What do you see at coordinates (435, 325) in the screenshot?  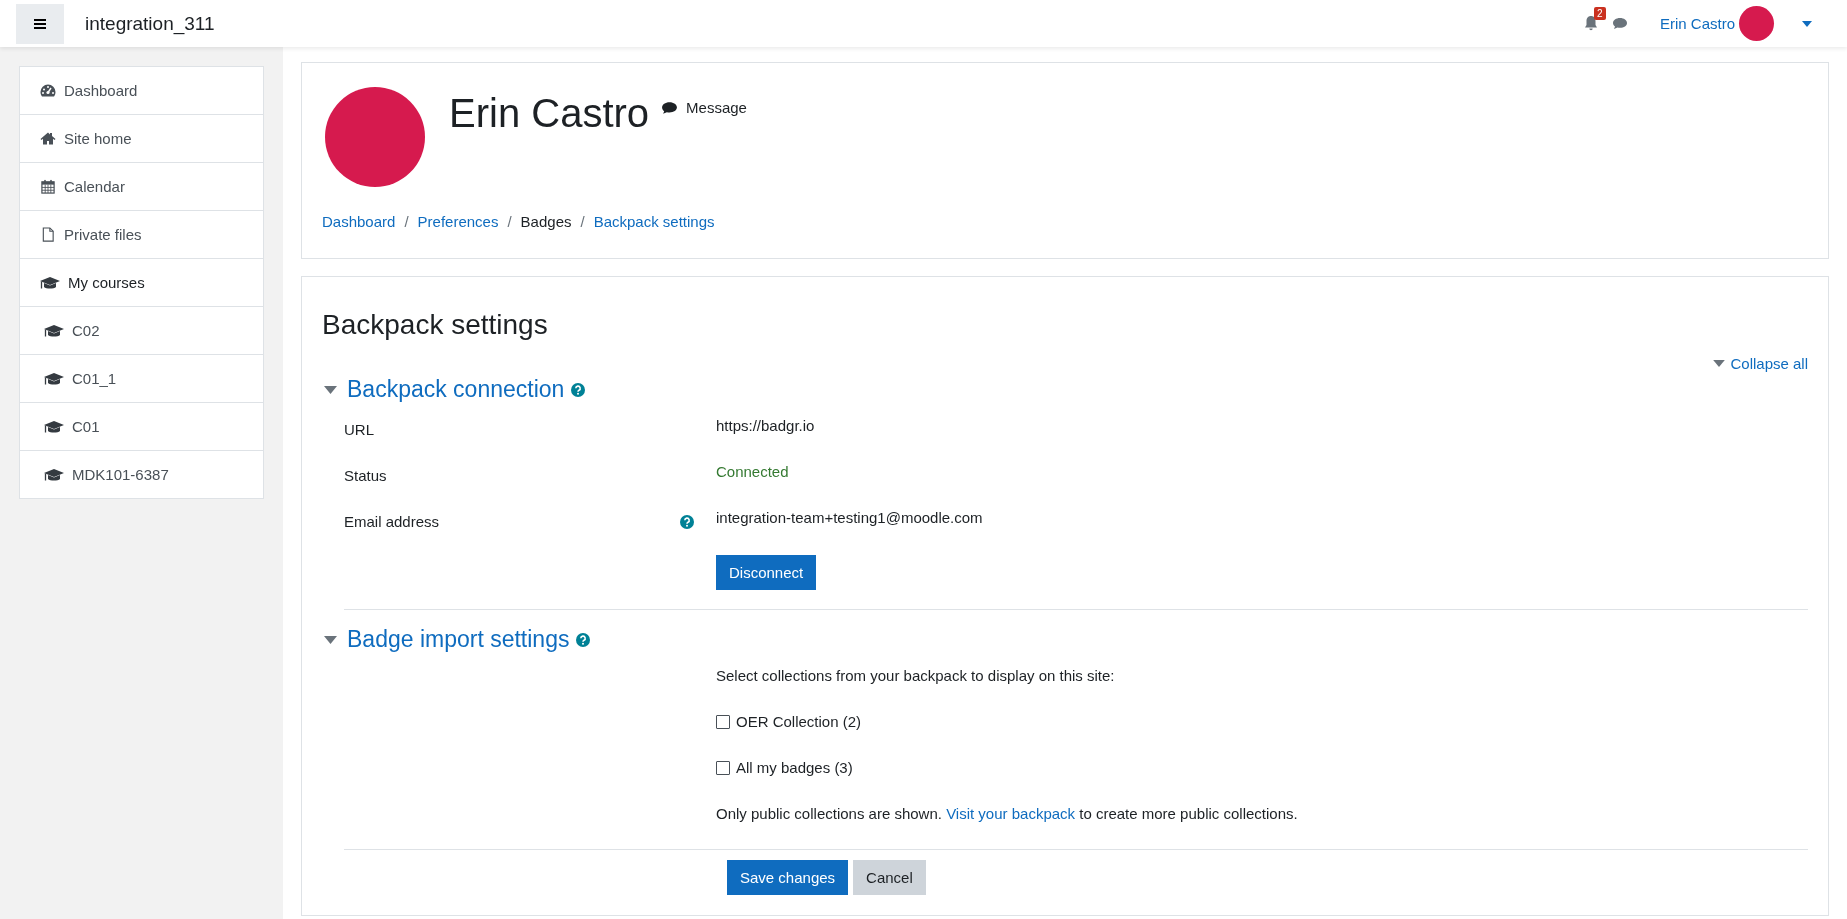 I see `page-title: Backpack settings` at bounding box center [435, 325].